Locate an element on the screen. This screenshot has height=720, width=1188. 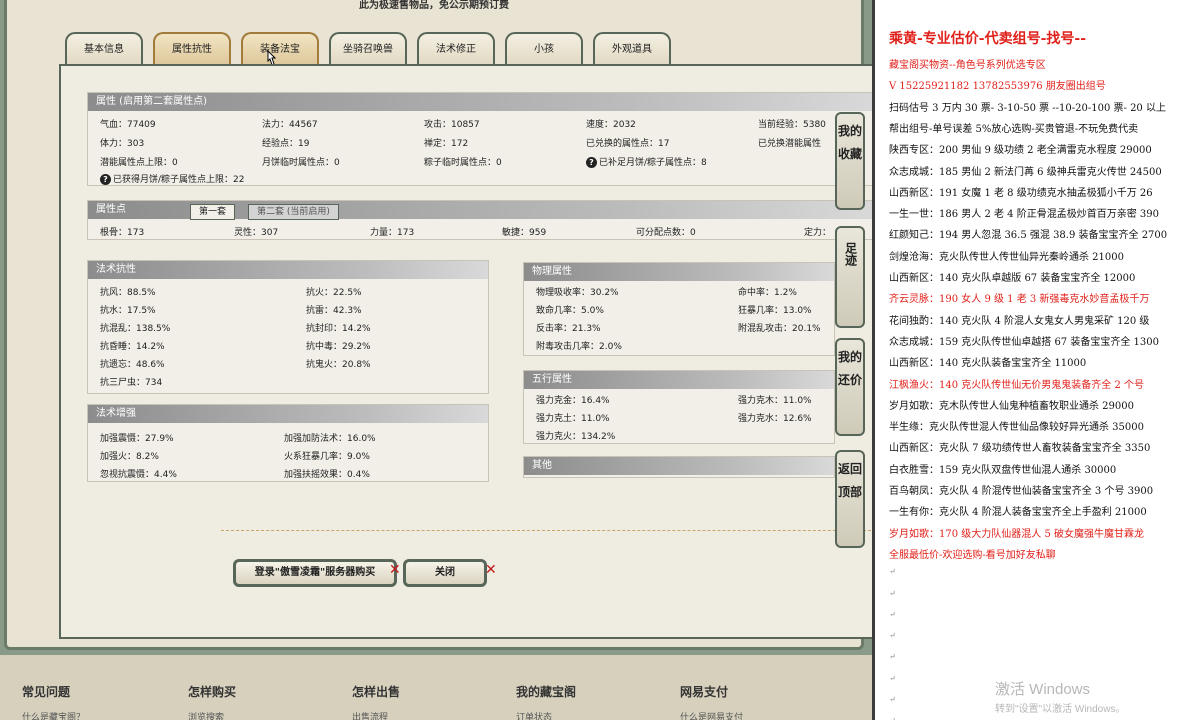
footer-col: 怎样购买 浏览搜索 is located at coordinates (212, 701).